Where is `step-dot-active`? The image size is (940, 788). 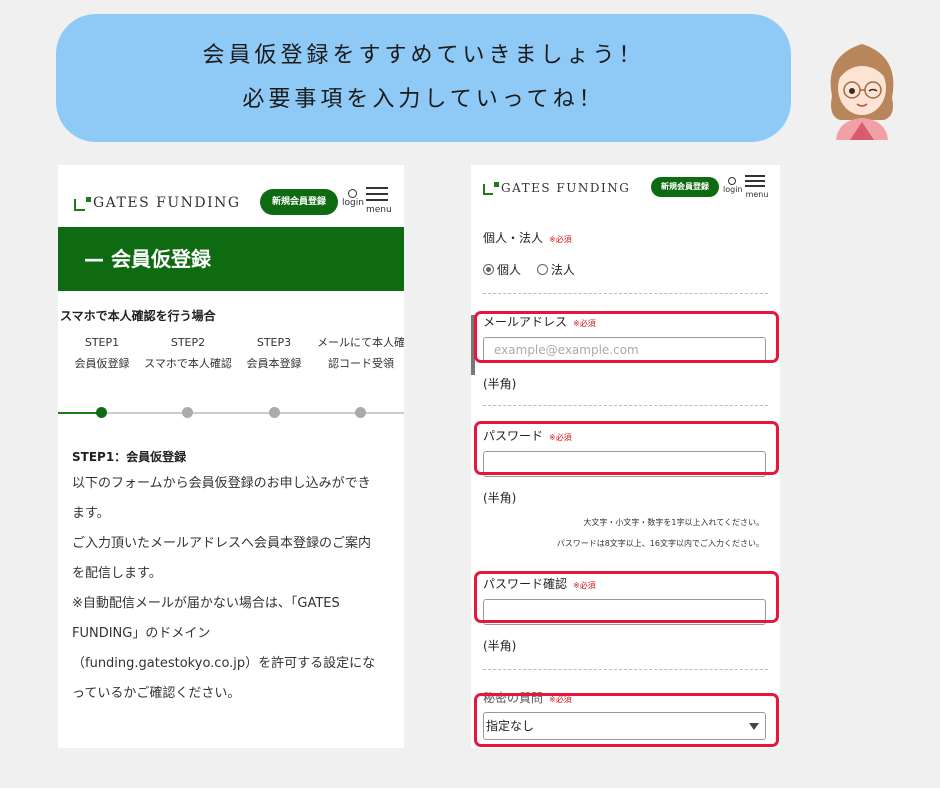
step-dot-active is located at coordinates (101, 412).